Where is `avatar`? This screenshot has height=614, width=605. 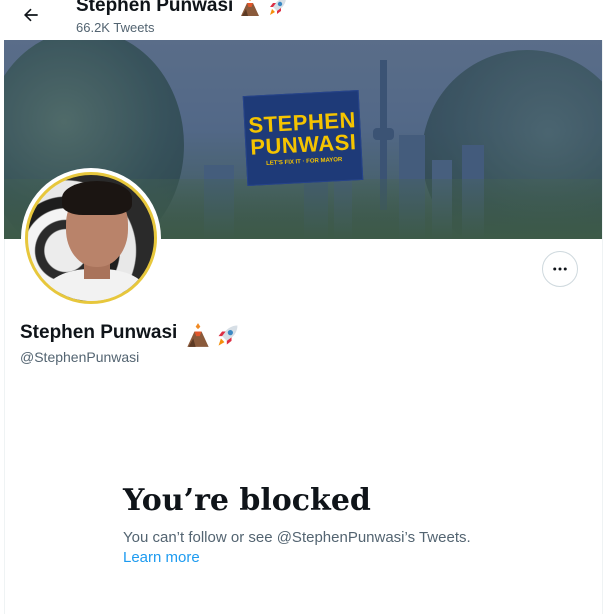
avatar is located at coordinates (91, 238).